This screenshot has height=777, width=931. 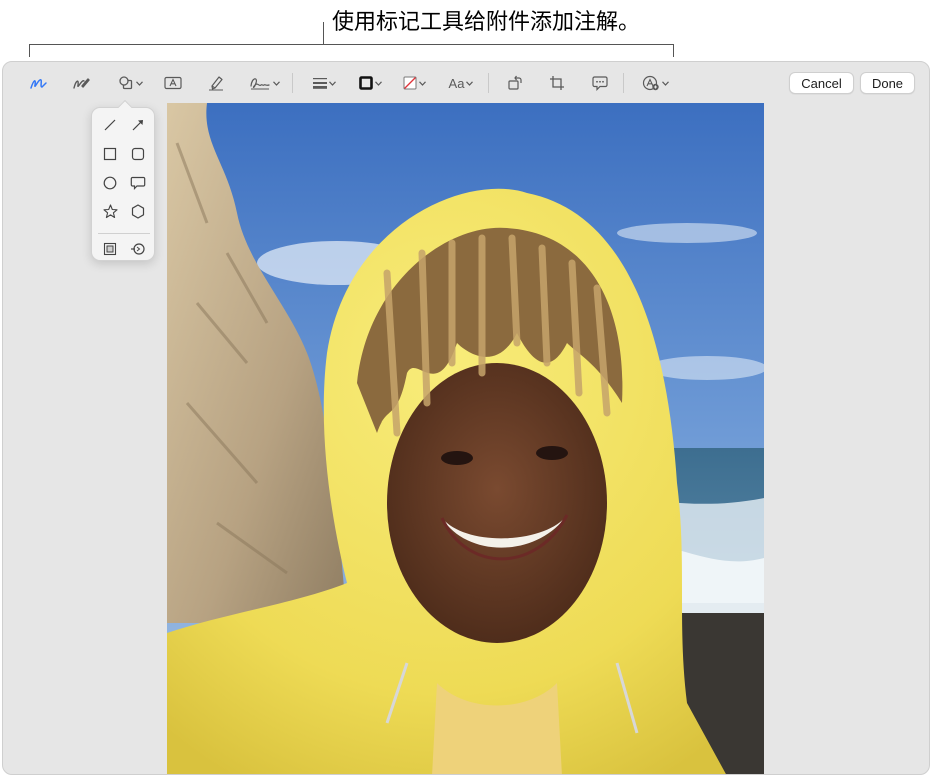 I want to click on sketch-button, so click(x=39, y=83).